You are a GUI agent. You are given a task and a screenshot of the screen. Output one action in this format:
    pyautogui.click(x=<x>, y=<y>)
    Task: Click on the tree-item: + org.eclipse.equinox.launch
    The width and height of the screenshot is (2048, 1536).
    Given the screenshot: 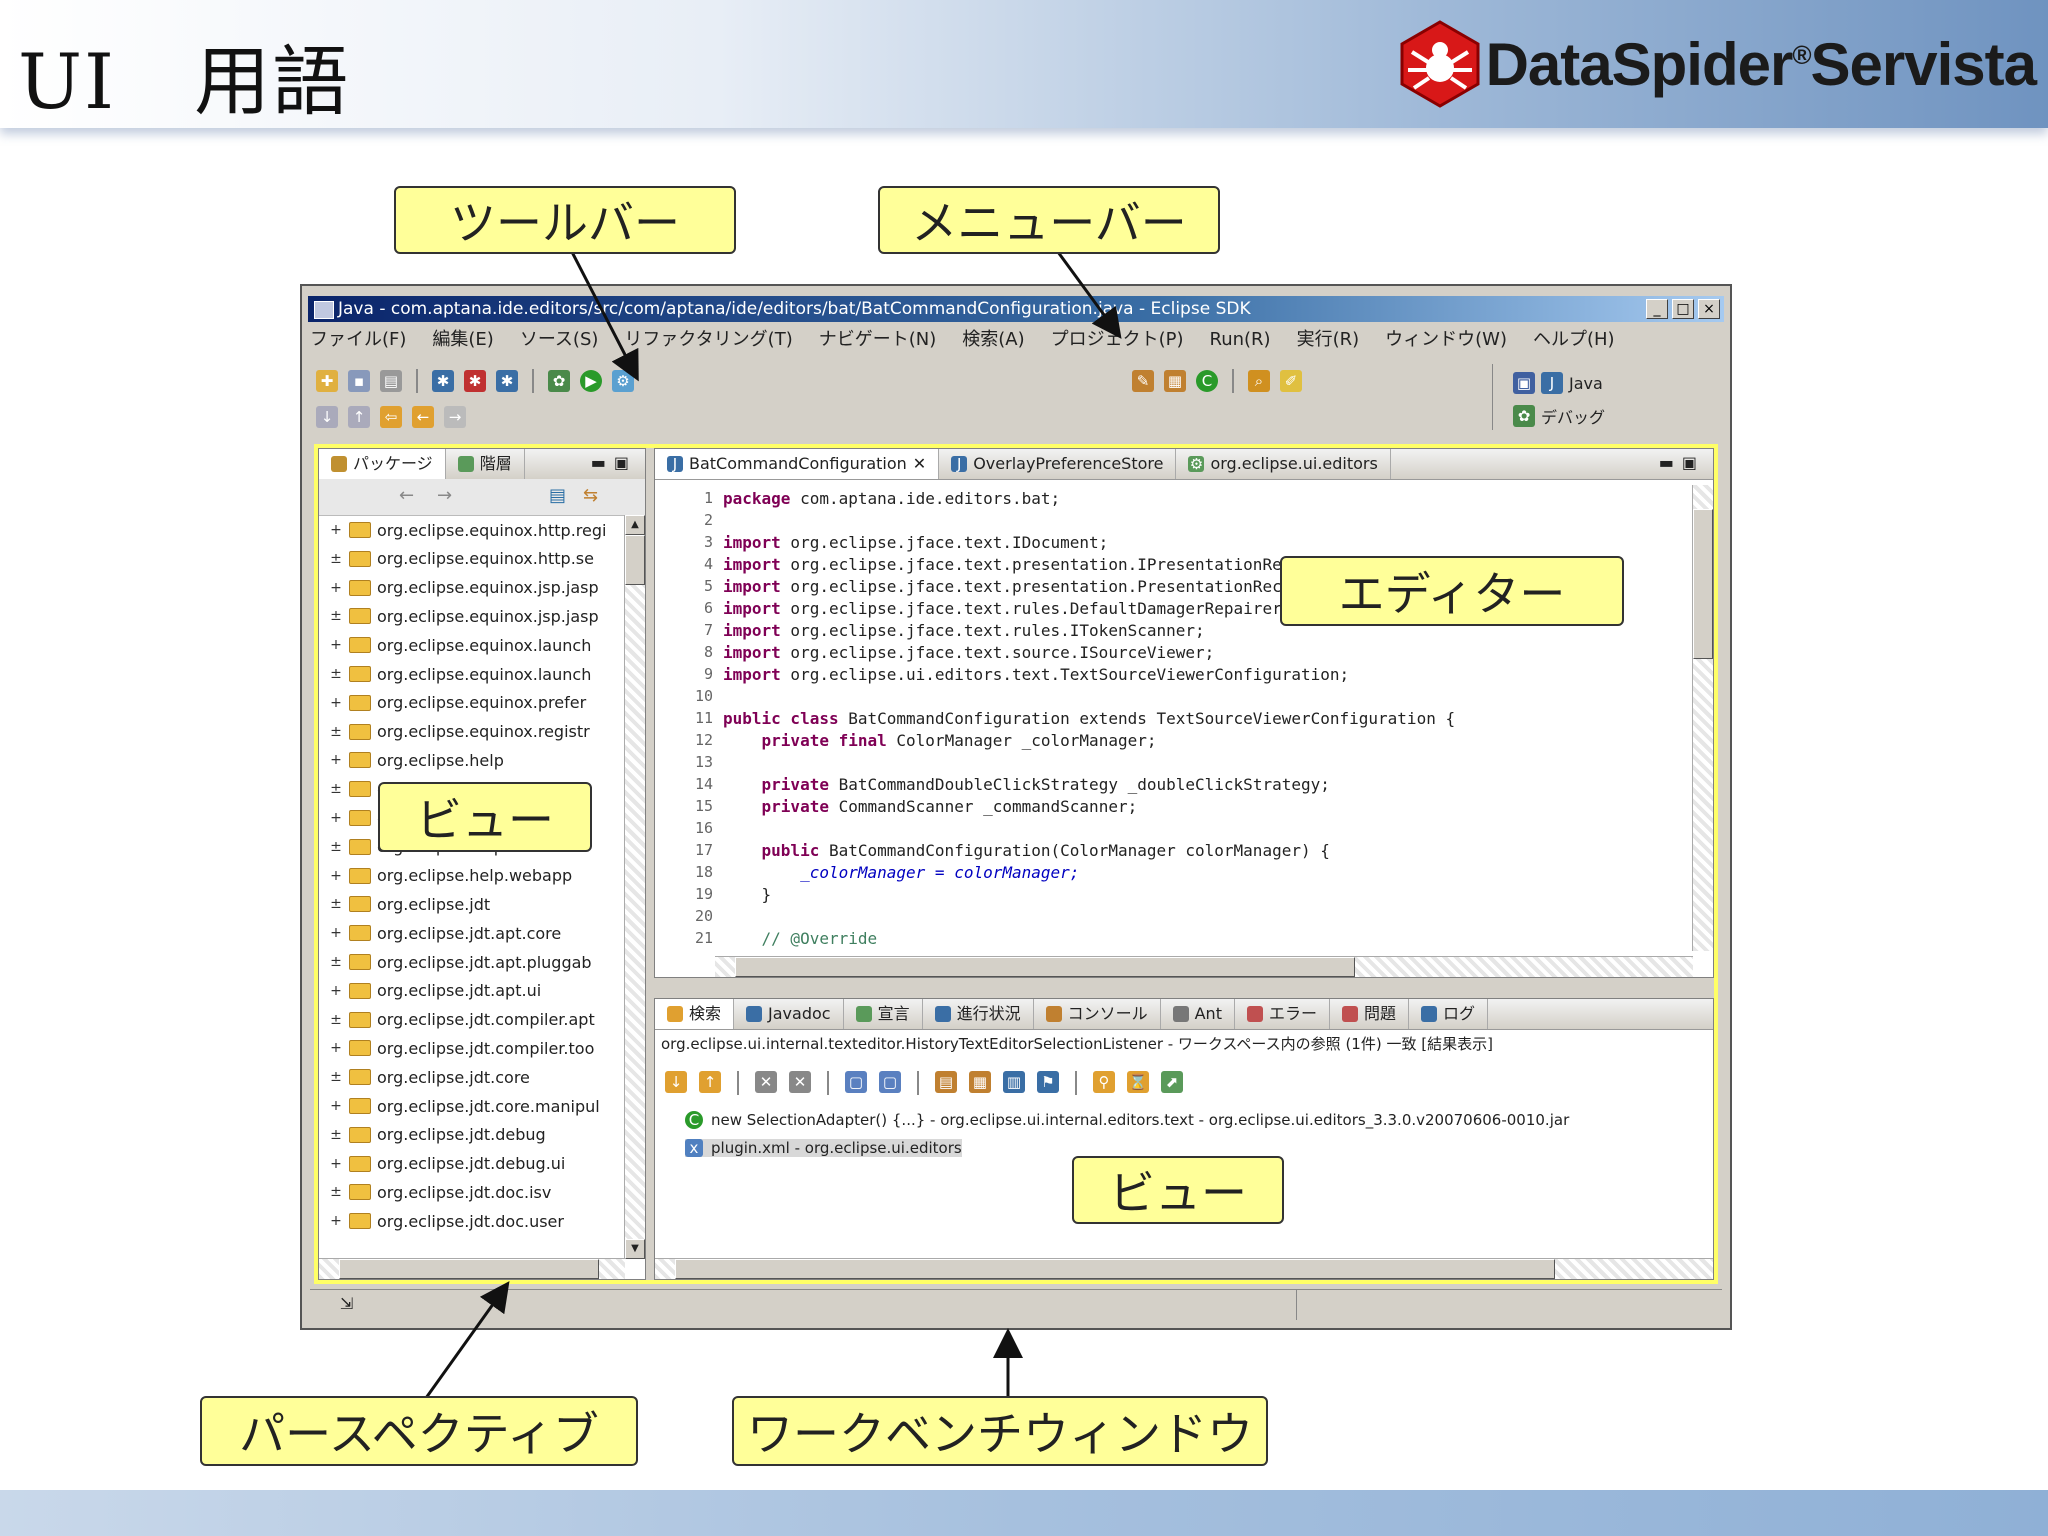 What is the action you would take?
    pyautogui.click(x=460, y=645)
    